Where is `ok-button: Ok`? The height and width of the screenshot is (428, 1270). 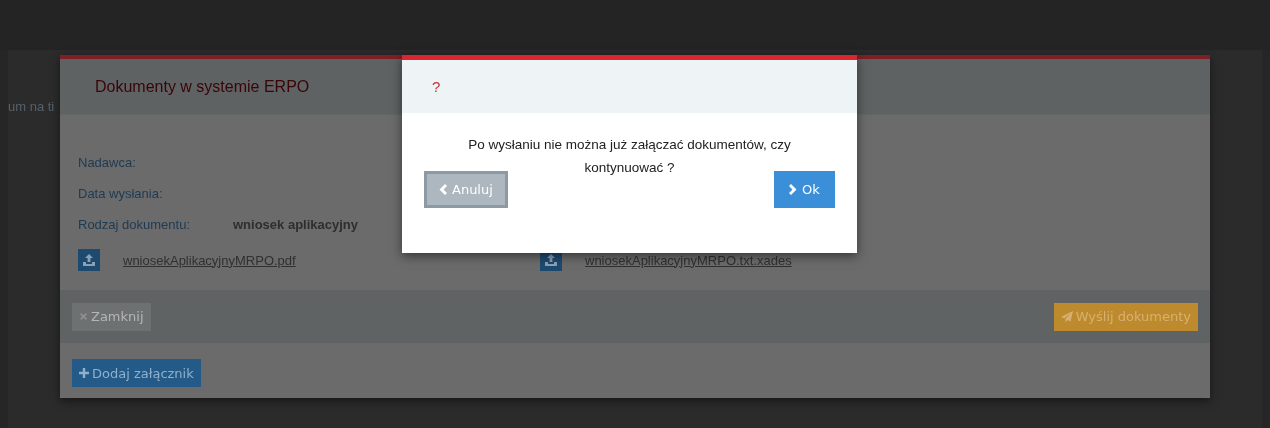 ok-button: Ok is located at coordinates (804, 189).